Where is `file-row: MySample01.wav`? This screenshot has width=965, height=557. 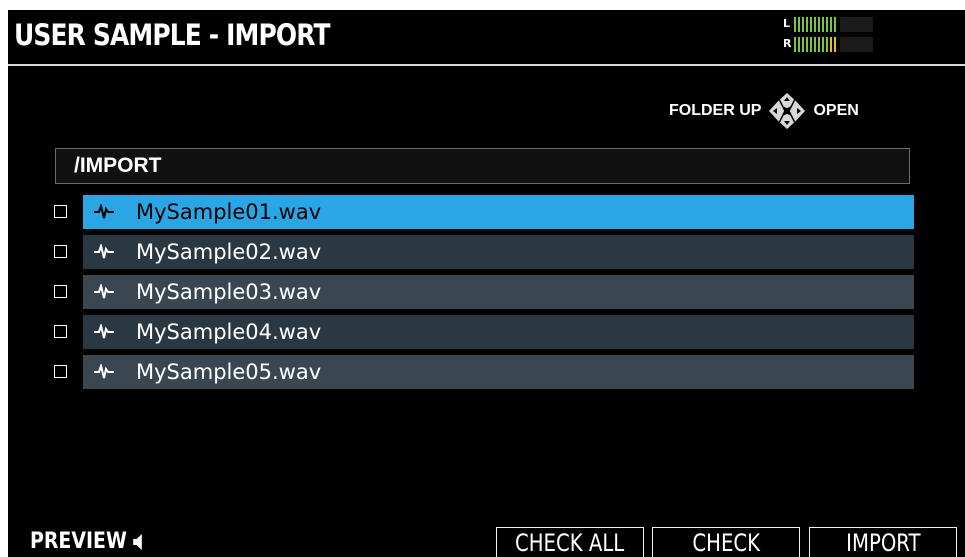
file-row: MySample01.wav is located at coordinates (486, 213).